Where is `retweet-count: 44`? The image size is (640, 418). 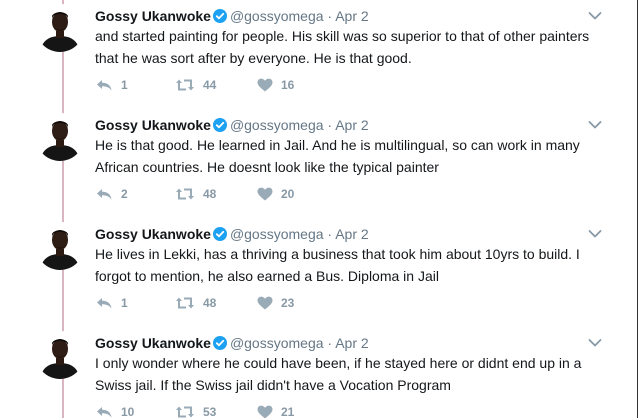 retweet-count: 44 is located at coordinates (210, 85).